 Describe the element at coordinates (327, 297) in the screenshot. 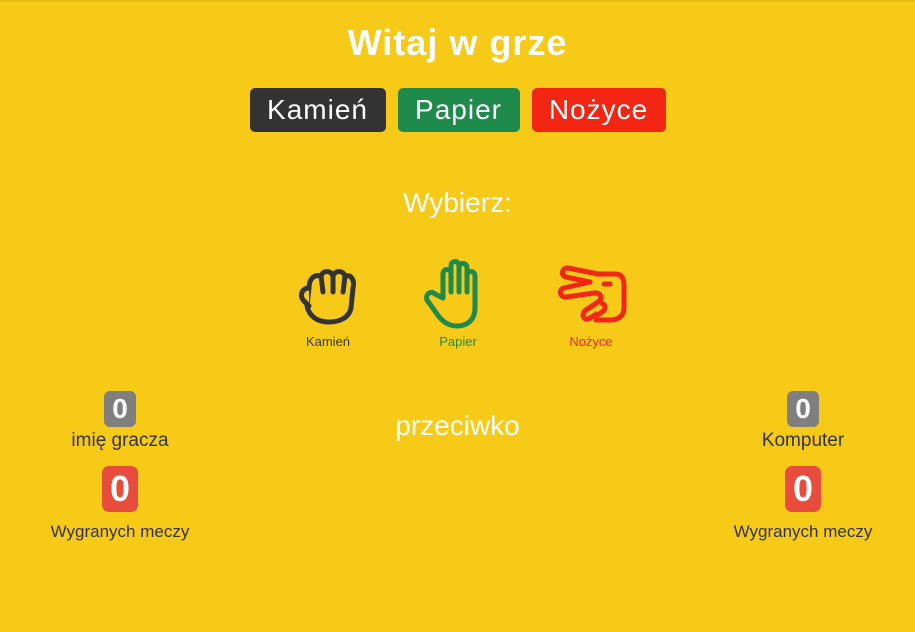

I see `fist-icon` at that location.